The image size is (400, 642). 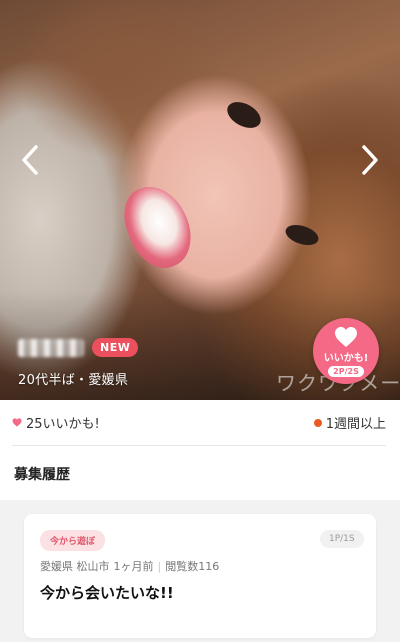 What do you see at coordinates (192, 566) in the screenshot?
I see `post-views: 閲覧数116` at bounding box center [192, 566].